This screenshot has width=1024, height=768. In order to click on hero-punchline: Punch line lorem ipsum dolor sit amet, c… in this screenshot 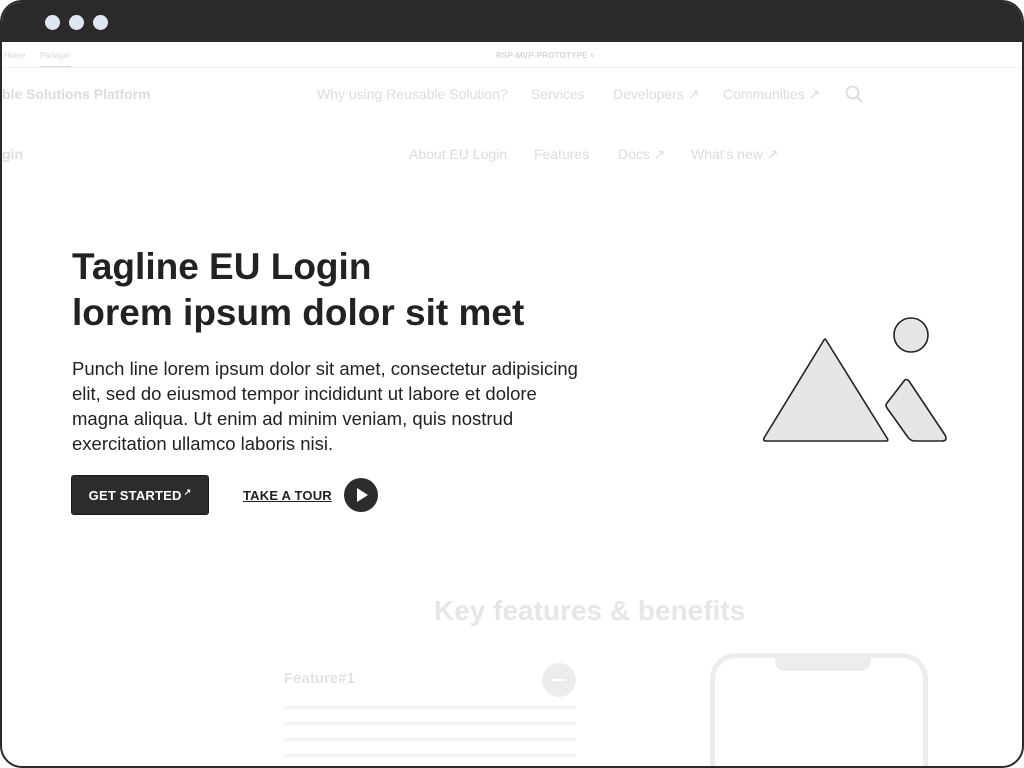, I will do `click(325, 406)`.